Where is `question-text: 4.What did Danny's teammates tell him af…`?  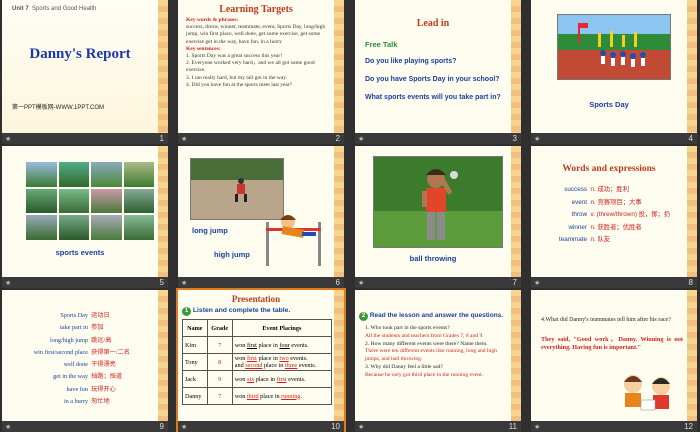 question-text: 4.What did Danny's teammates tell him af… is located at coordinates (606, 320).